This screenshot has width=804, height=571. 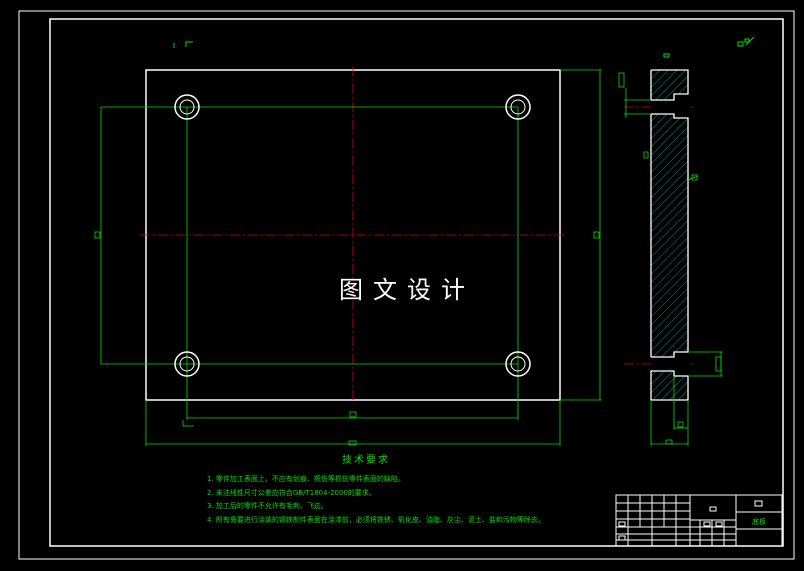 What do you see at coordinates (291, 492) in the screenshot?
I see `note-item: 2. 未注线性尺寸公差应符合GB/T1804-2000的要求。` at bounding box center [291, 492].